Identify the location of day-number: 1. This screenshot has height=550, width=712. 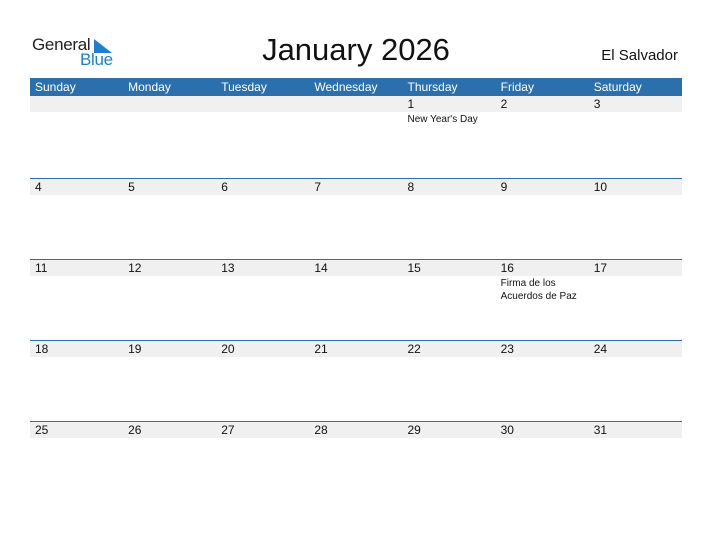
(411, 104).